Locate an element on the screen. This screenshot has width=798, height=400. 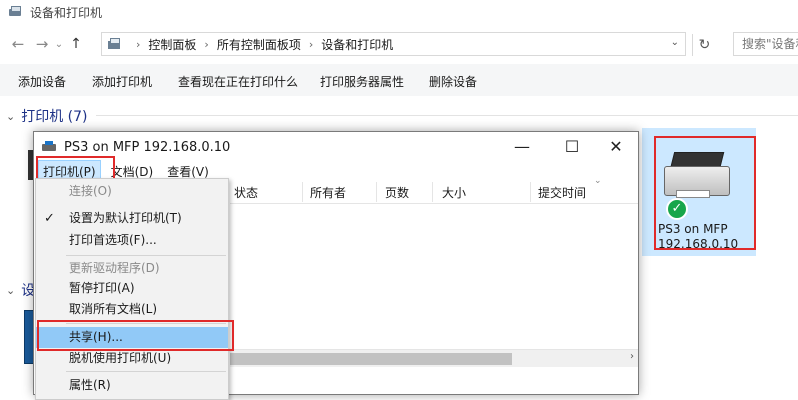
menu-item-properties: 属性(R) is located at coordinates (132, 385).